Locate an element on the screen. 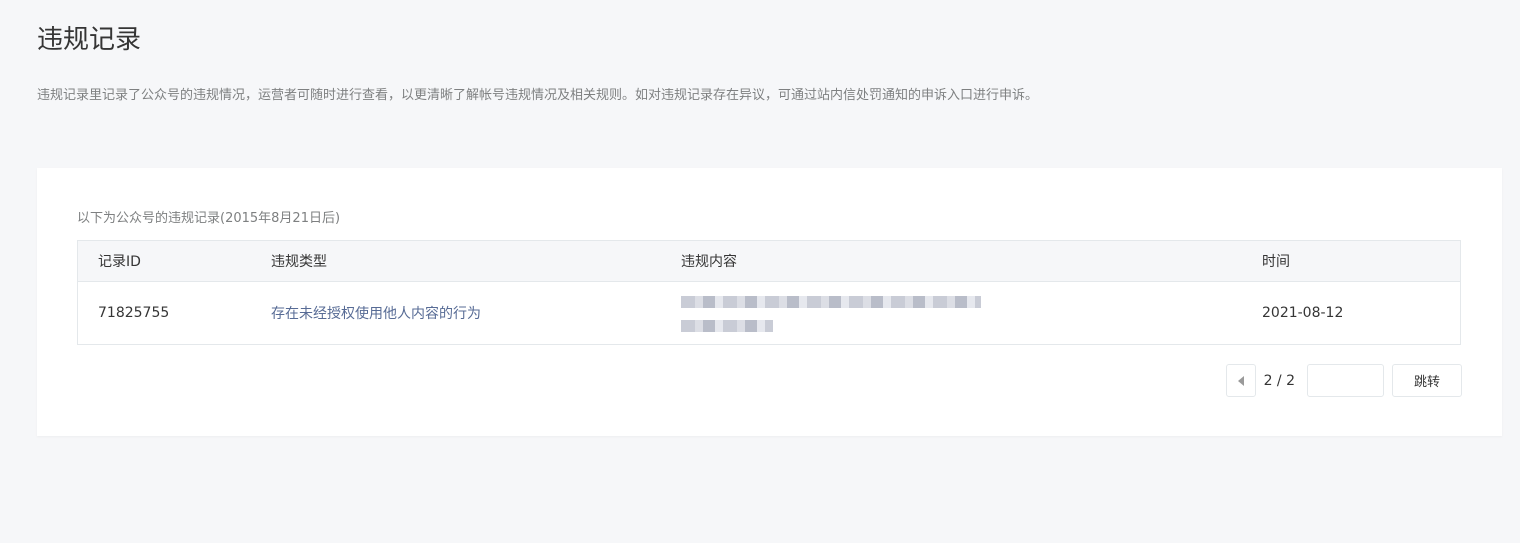  redacted-content is located at coordinates (831, 314).